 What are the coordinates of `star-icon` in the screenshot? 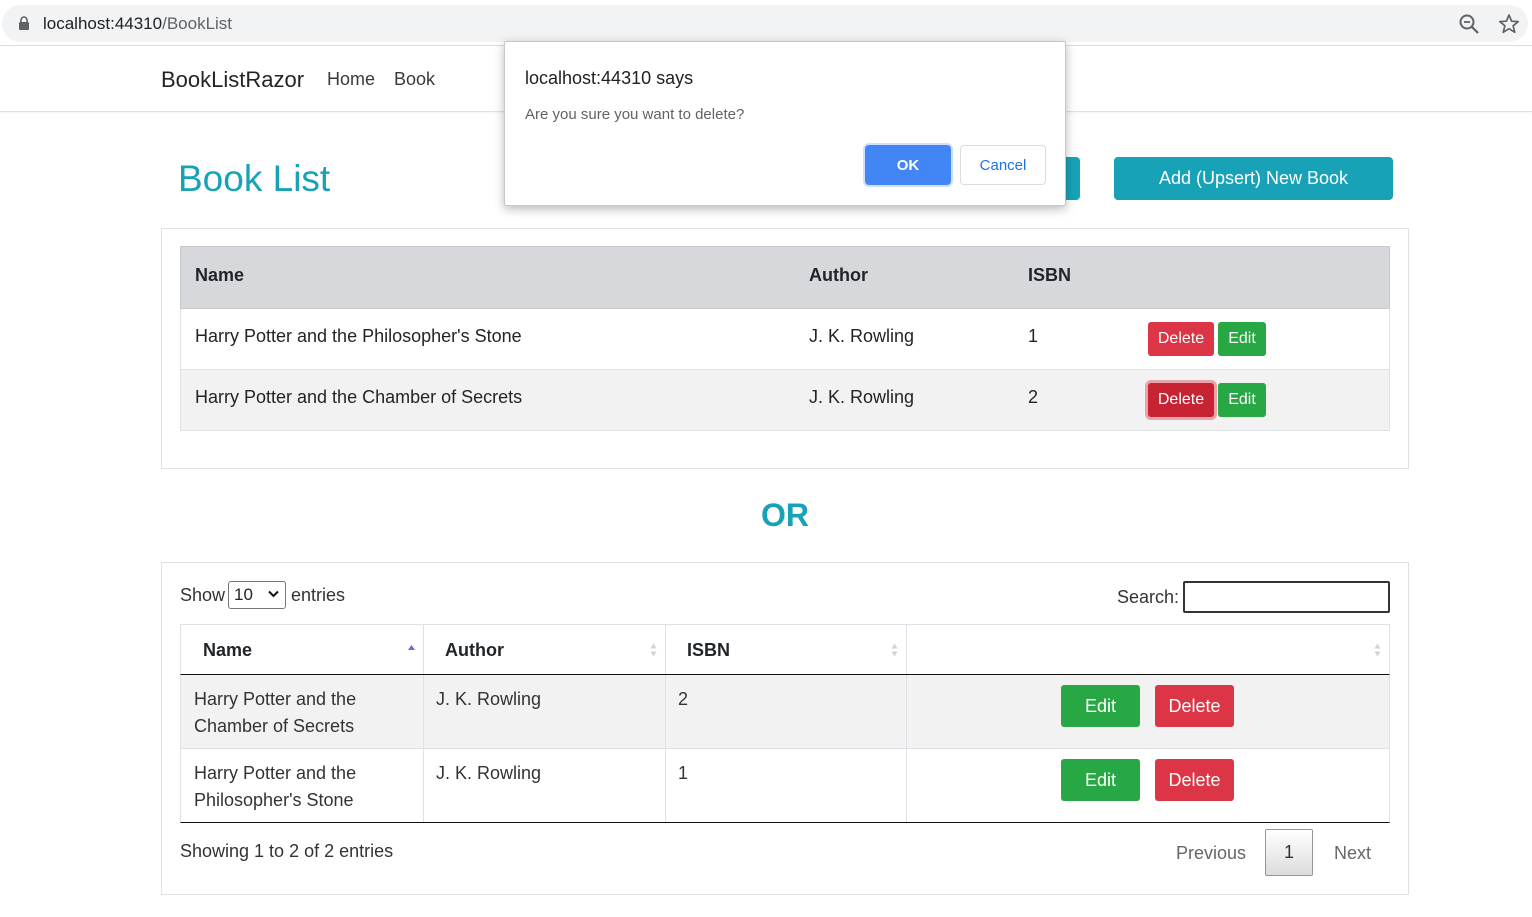 It's located at (1509, 24).